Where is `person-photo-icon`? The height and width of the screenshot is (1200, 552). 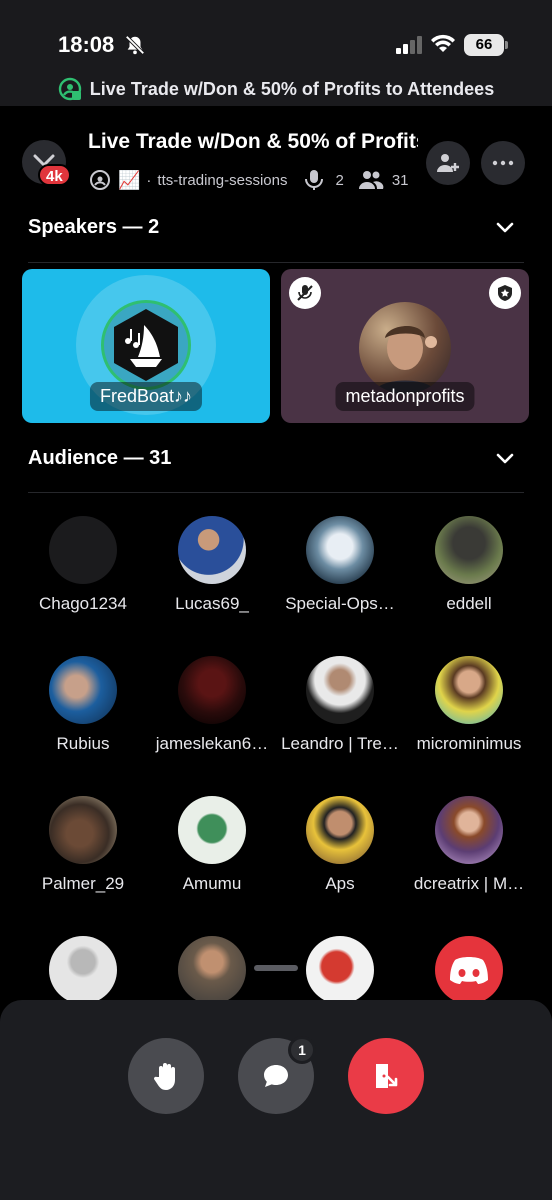 person-photo-icon is located at coordinates (405, 359).